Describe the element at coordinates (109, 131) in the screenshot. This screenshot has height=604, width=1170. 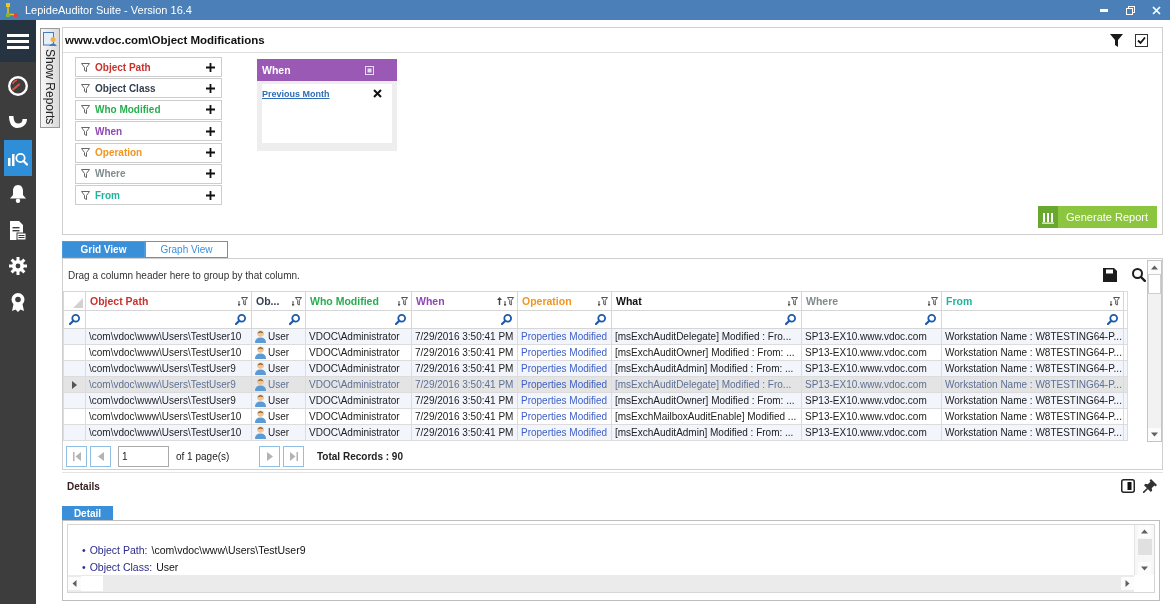
I see `filter-label: When` at that location.